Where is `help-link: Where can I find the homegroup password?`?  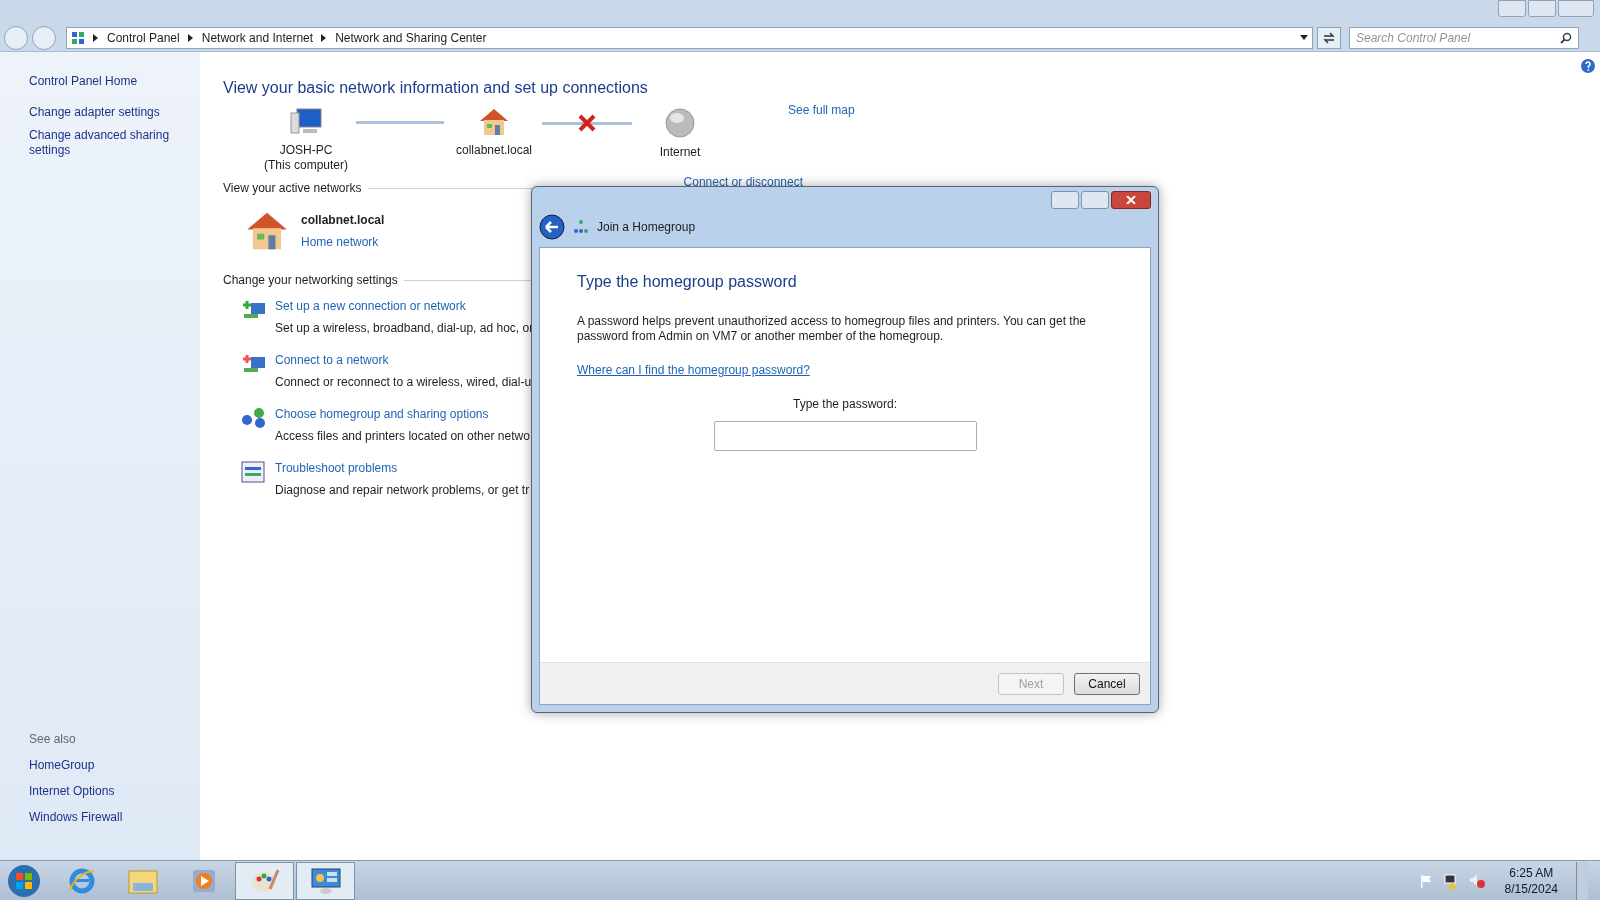
help-link: Where can I find the homegroup password? is located at coordinates (693, 370).